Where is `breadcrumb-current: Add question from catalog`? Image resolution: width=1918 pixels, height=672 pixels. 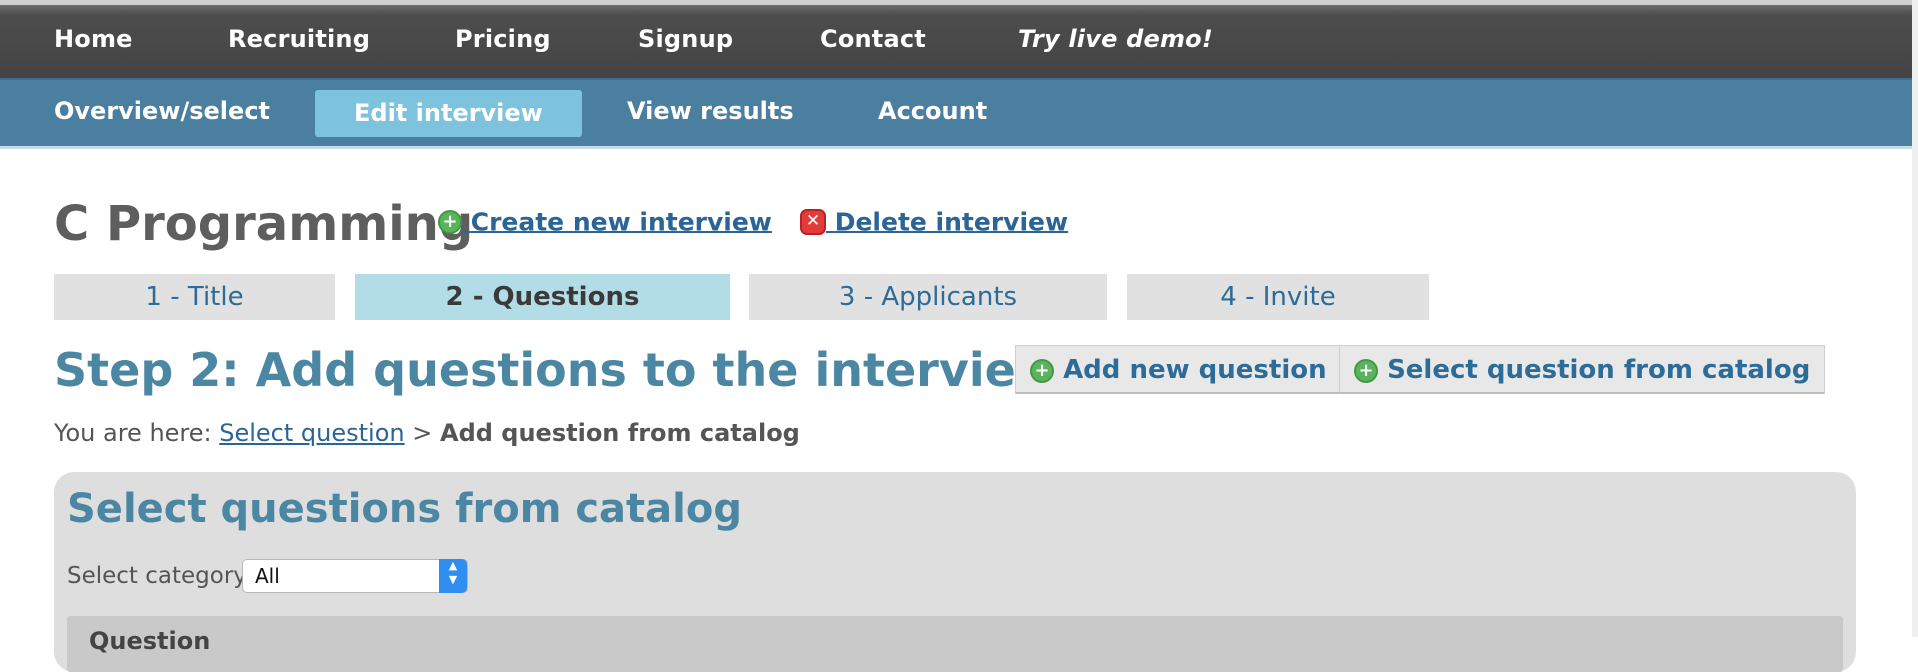 breadcrumb-current: Add question from catalog is located at coordinates (620, 433).